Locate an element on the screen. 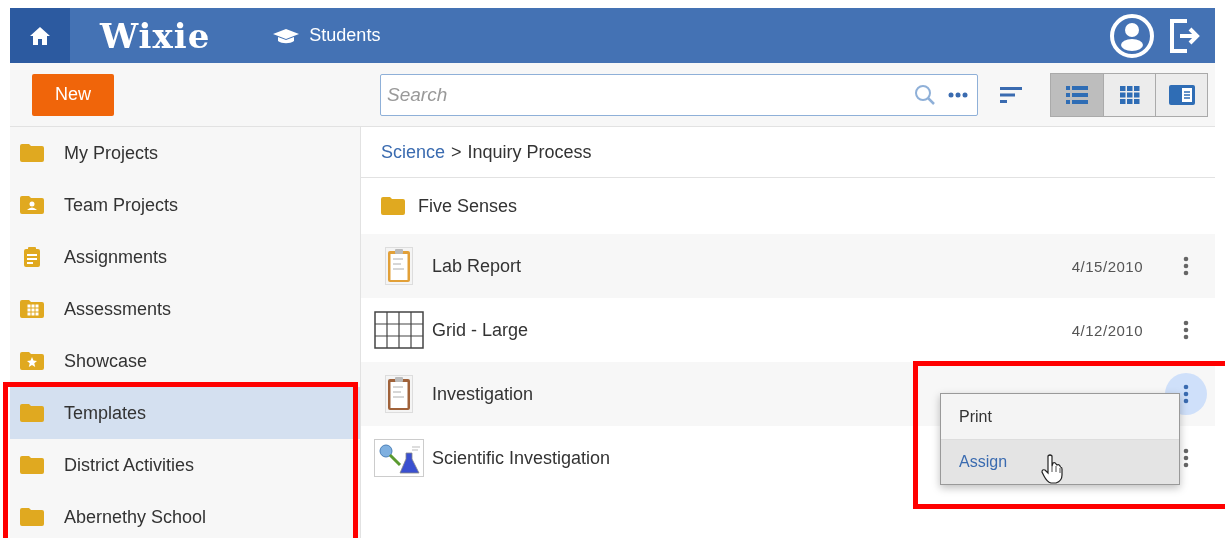  menu-item: Print is located at coordinates (1060, 416).